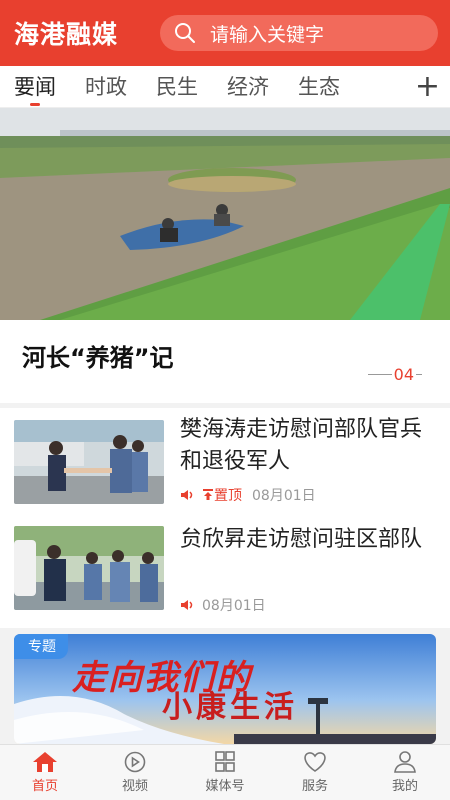 The width and height of the screenshot is (450, 800). I want to click on tab-headlines: 要闻, so click(35, 87).